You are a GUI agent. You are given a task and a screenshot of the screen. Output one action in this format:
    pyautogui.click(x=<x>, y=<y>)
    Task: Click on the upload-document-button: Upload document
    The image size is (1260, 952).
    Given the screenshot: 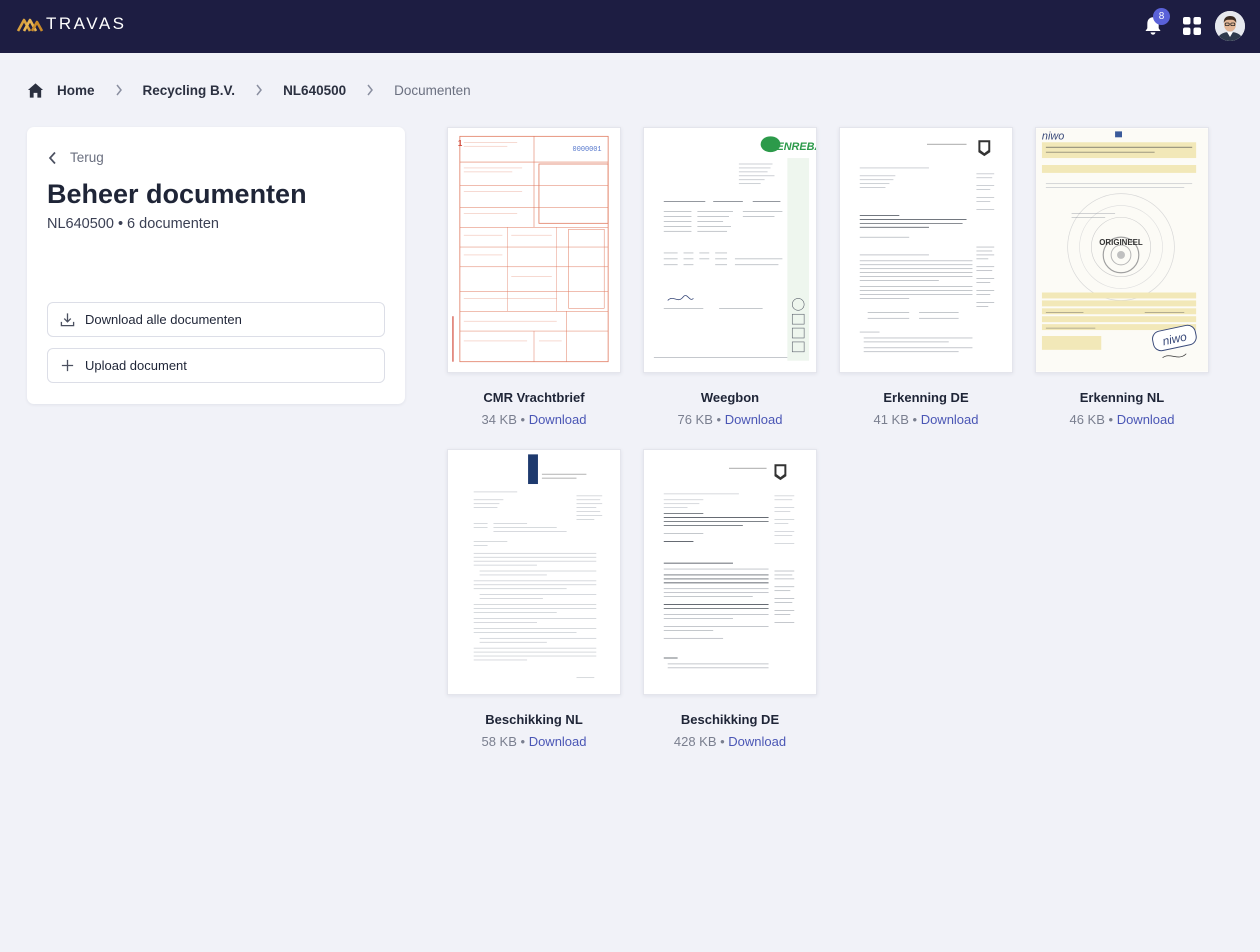 What is the action you would take?
    pyautogui.click(x=216, y=365)
    